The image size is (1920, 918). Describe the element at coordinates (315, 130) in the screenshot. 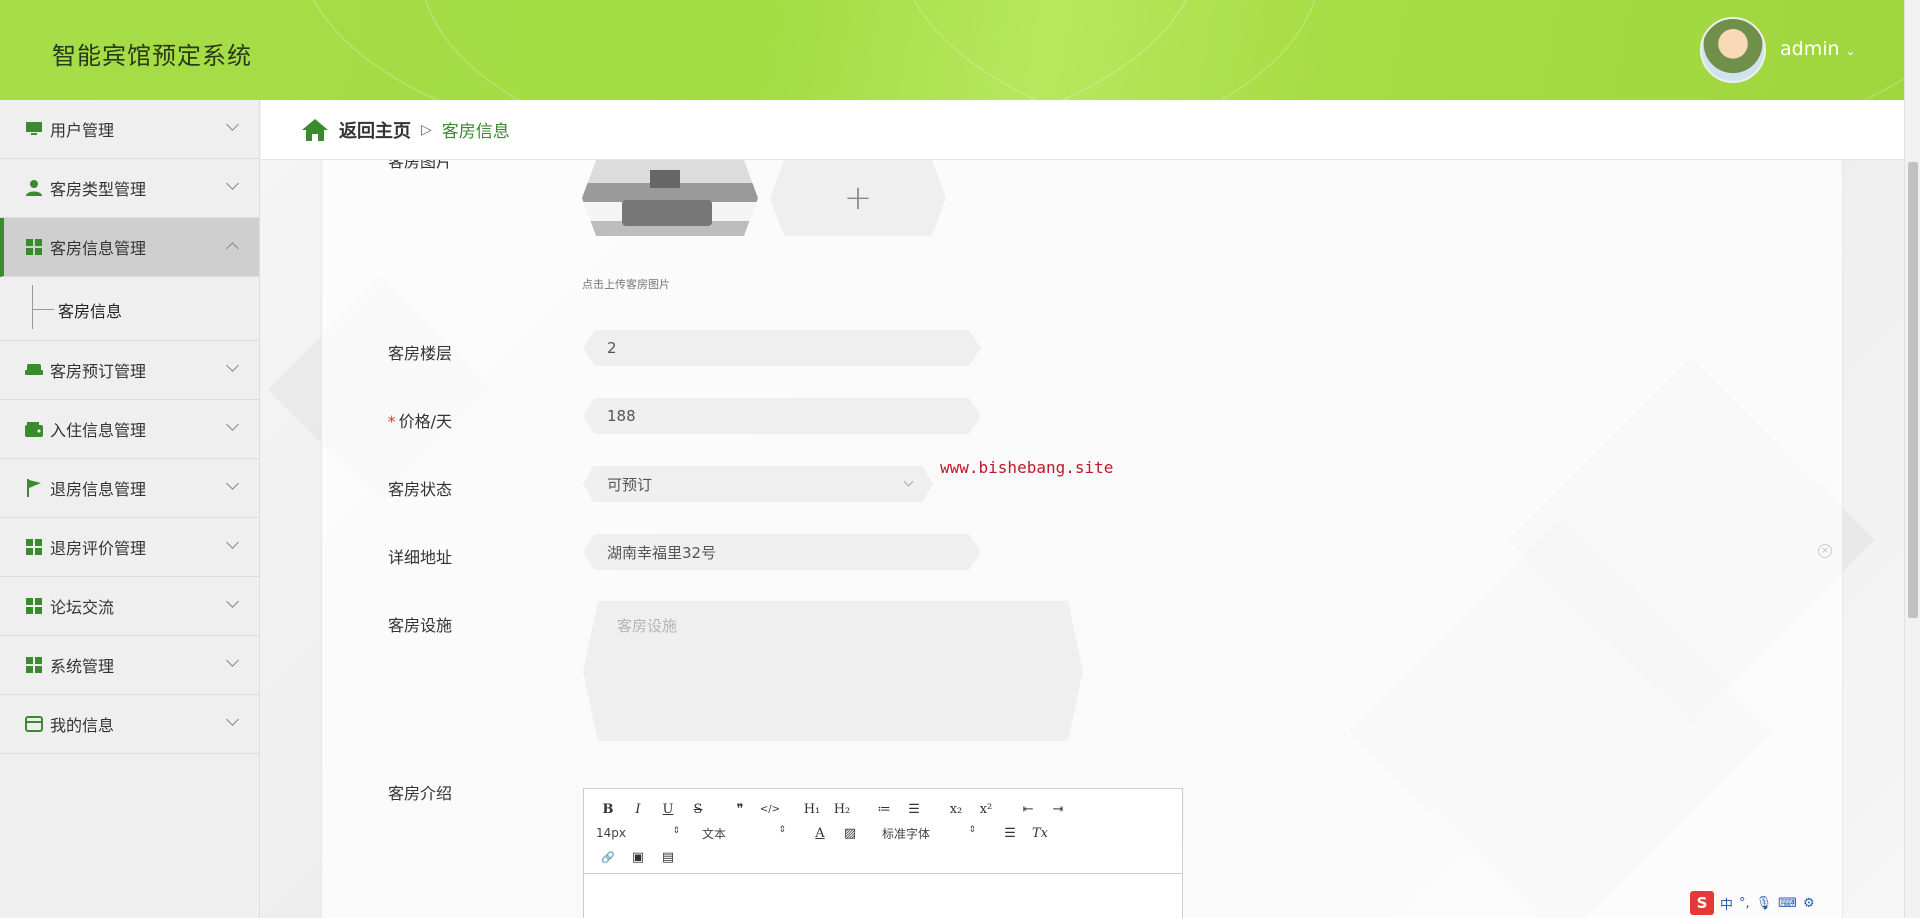

I see `home-icon` at that location.